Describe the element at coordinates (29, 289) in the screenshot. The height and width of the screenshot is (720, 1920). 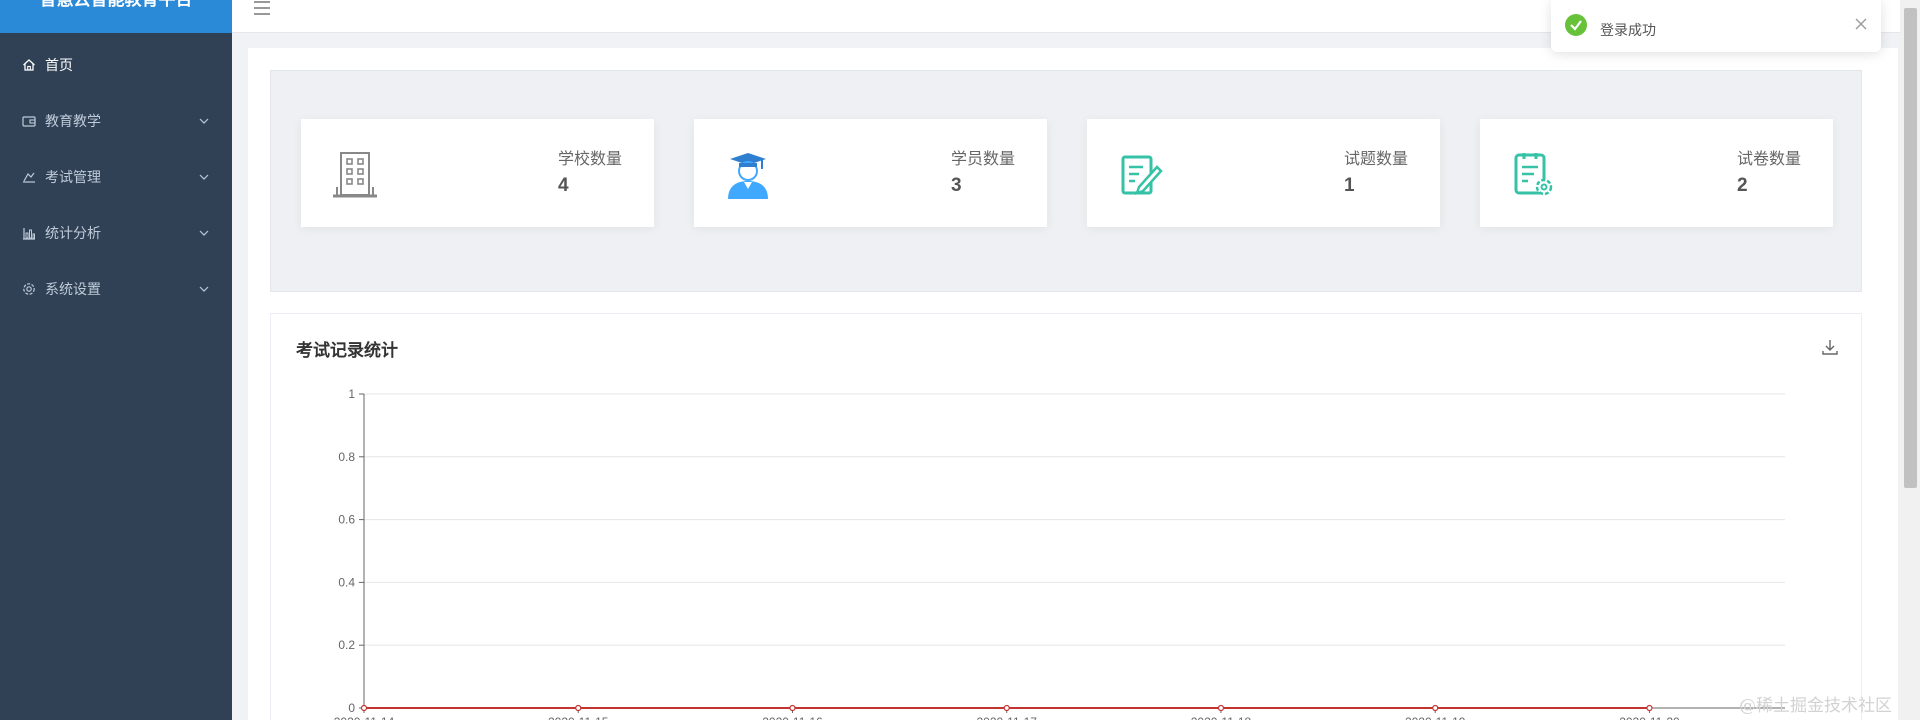
I see `gear-icon` at that location.